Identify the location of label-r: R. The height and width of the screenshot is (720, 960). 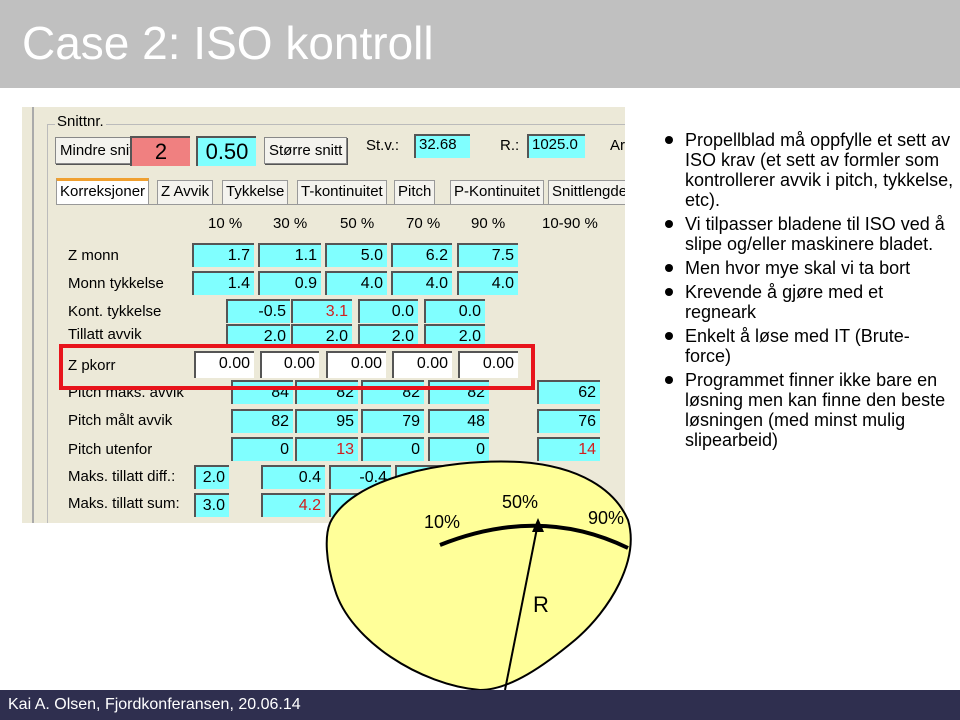
(541, 604).